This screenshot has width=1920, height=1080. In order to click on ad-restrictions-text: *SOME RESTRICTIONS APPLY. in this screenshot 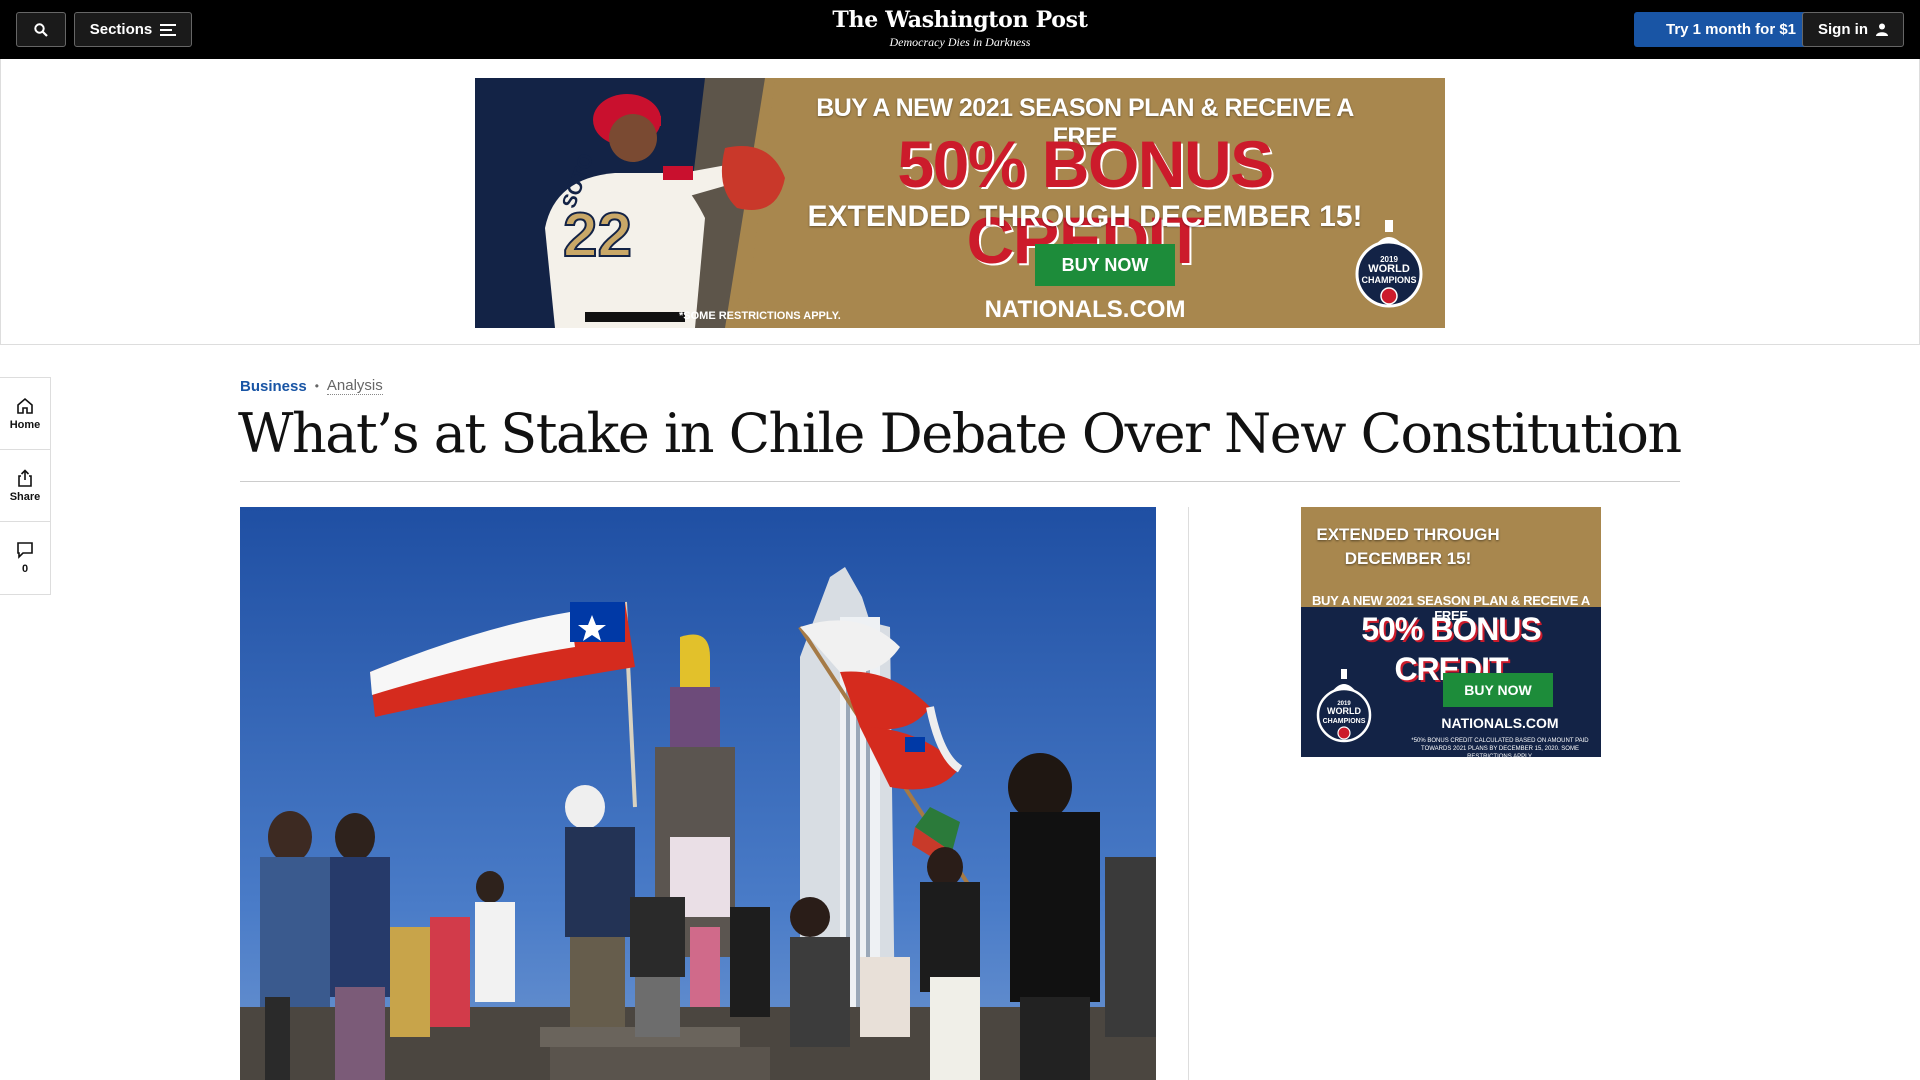, I will do `click(760, 316)`.